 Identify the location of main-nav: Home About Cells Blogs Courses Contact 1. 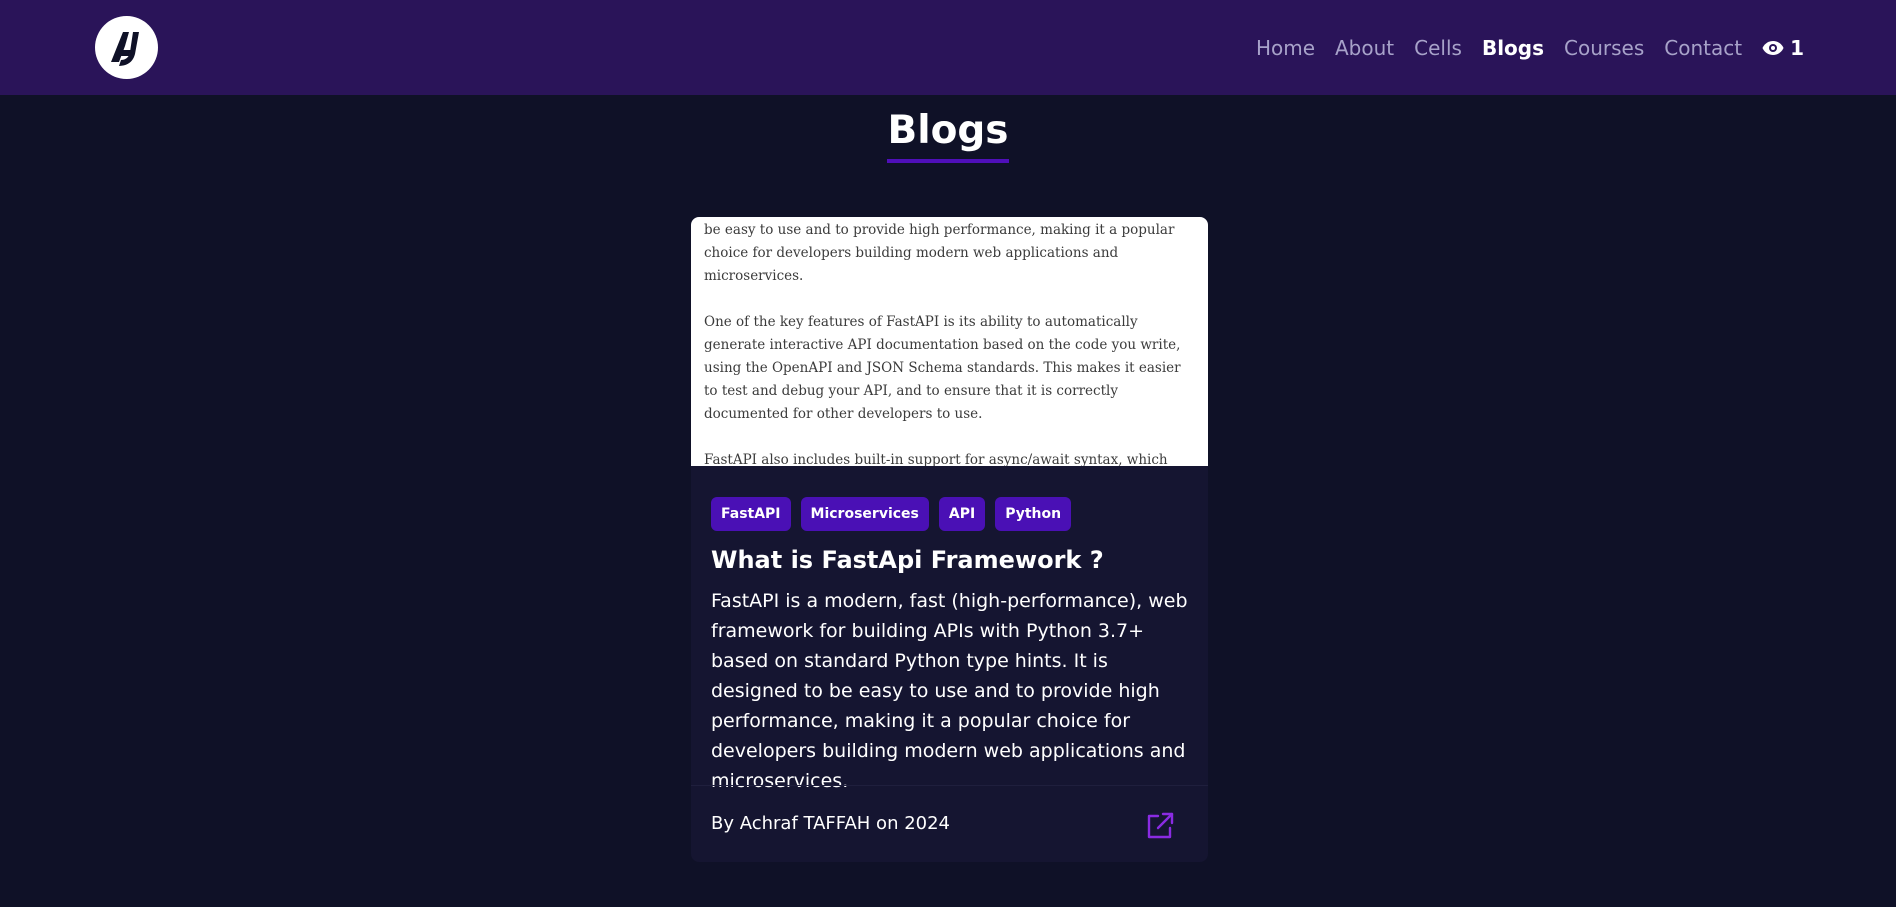
(1530, 47).